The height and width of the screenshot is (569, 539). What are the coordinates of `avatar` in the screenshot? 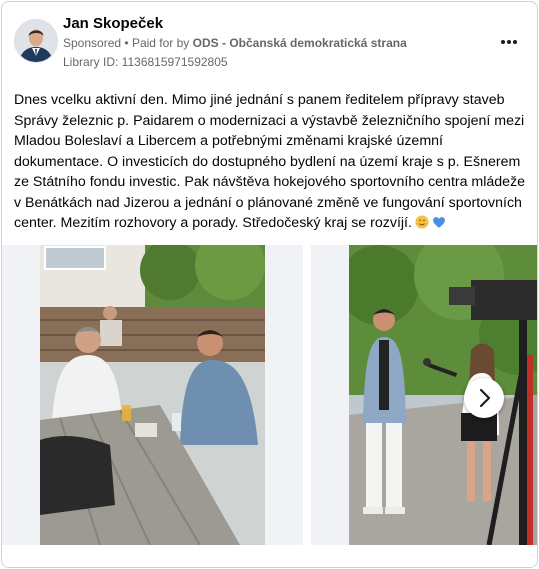 It's located at (36, 41).